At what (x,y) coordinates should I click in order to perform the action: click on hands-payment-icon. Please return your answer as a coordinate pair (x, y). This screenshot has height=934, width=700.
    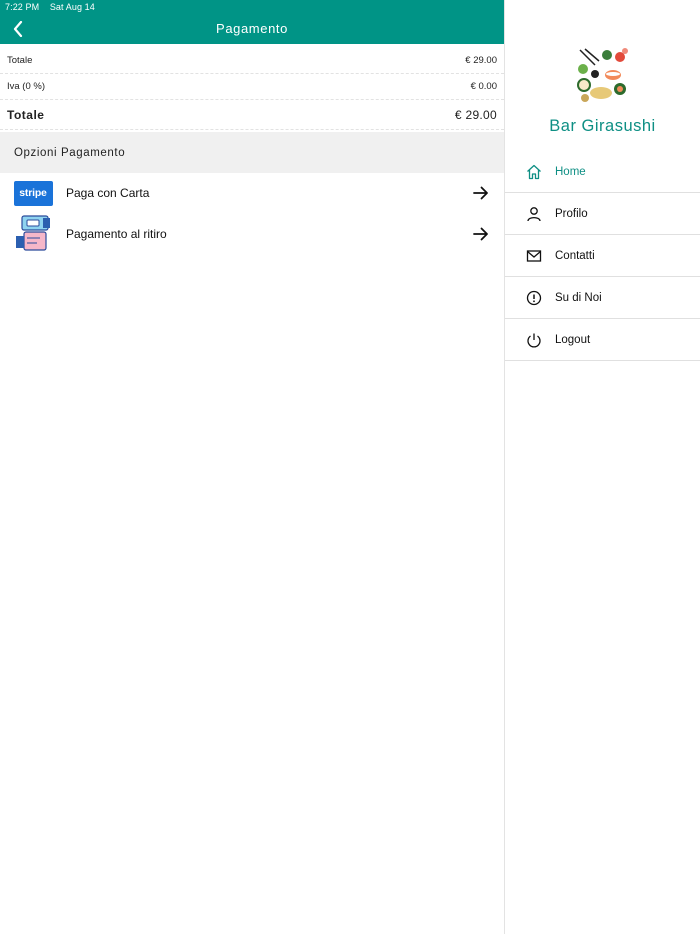
    Looking at the image, I should click on (33, 234).